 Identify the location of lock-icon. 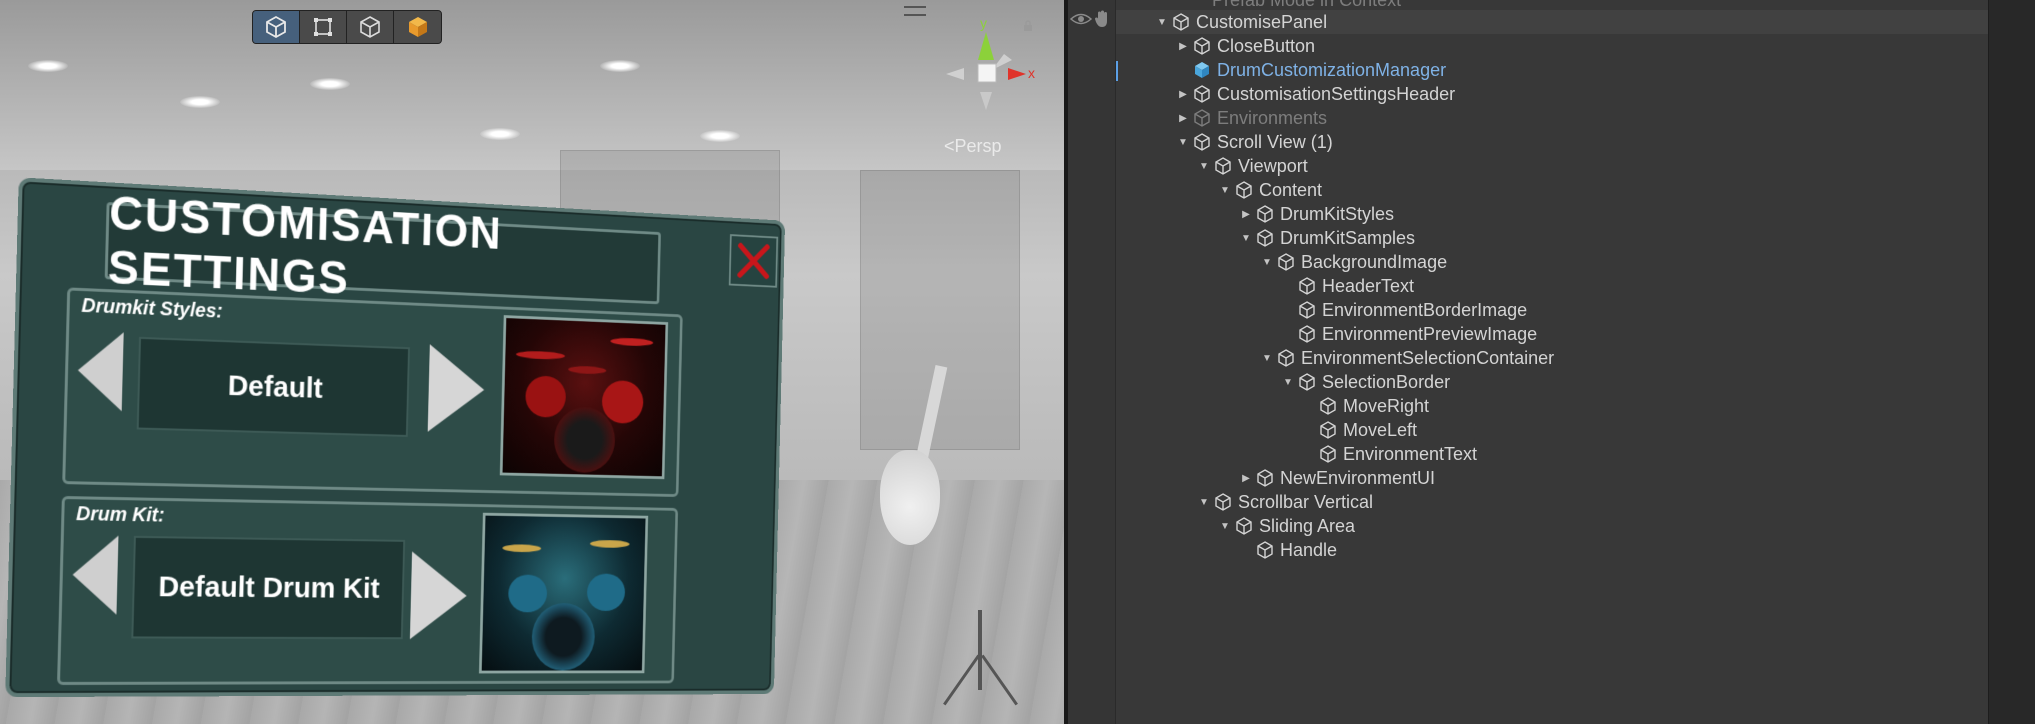
(1028, 26).